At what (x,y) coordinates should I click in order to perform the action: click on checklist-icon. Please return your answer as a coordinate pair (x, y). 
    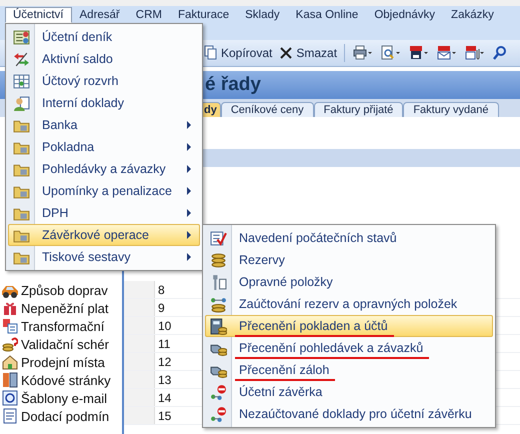
    Looking at the image, I should click on (218, 238).